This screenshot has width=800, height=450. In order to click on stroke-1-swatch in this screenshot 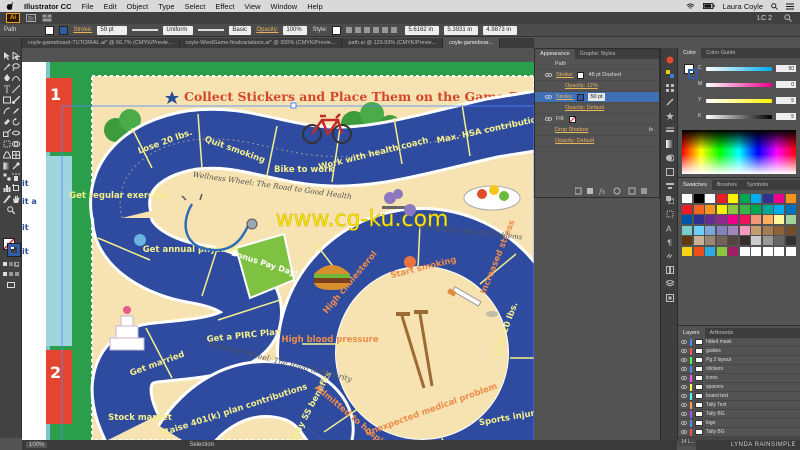, I will do `click(581, 75)`.